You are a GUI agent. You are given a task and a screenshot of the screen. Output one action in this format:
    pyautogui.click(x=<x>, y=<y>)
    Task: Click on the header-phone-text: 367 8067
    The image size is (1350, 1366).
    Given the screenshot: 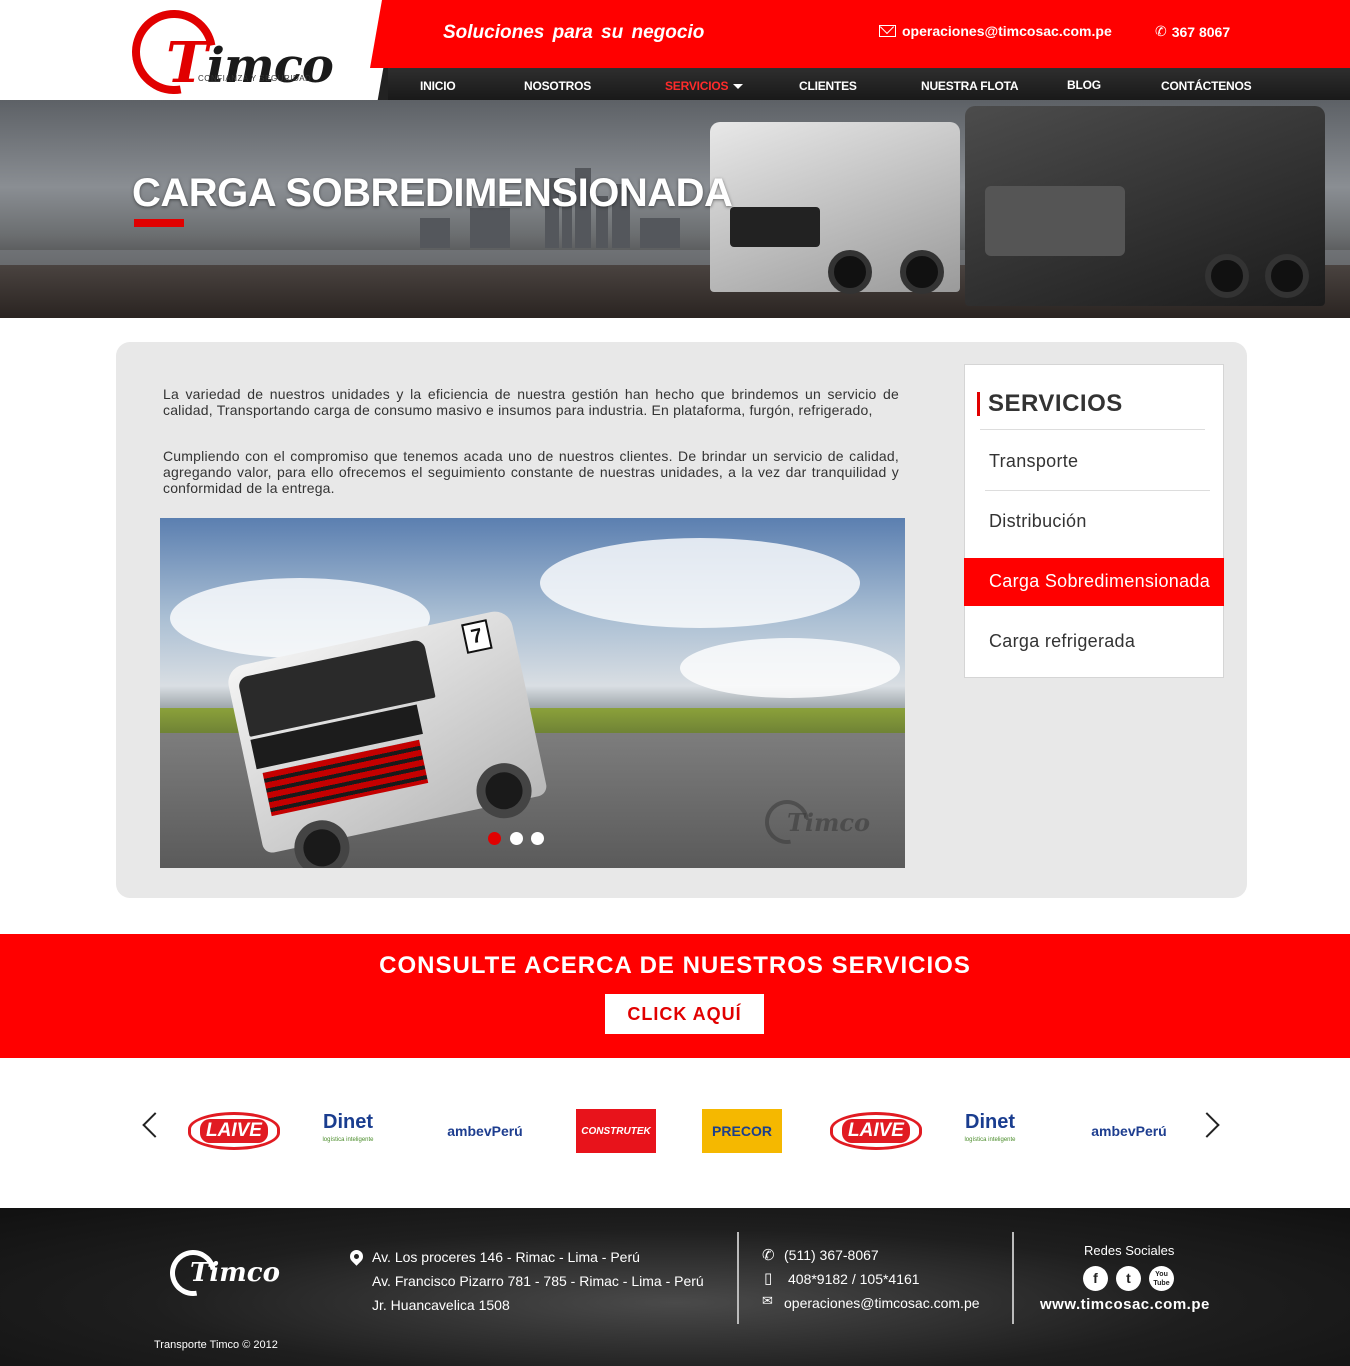 What is the action you would take?
    pyautogui.click(x=1201, y=31)
    